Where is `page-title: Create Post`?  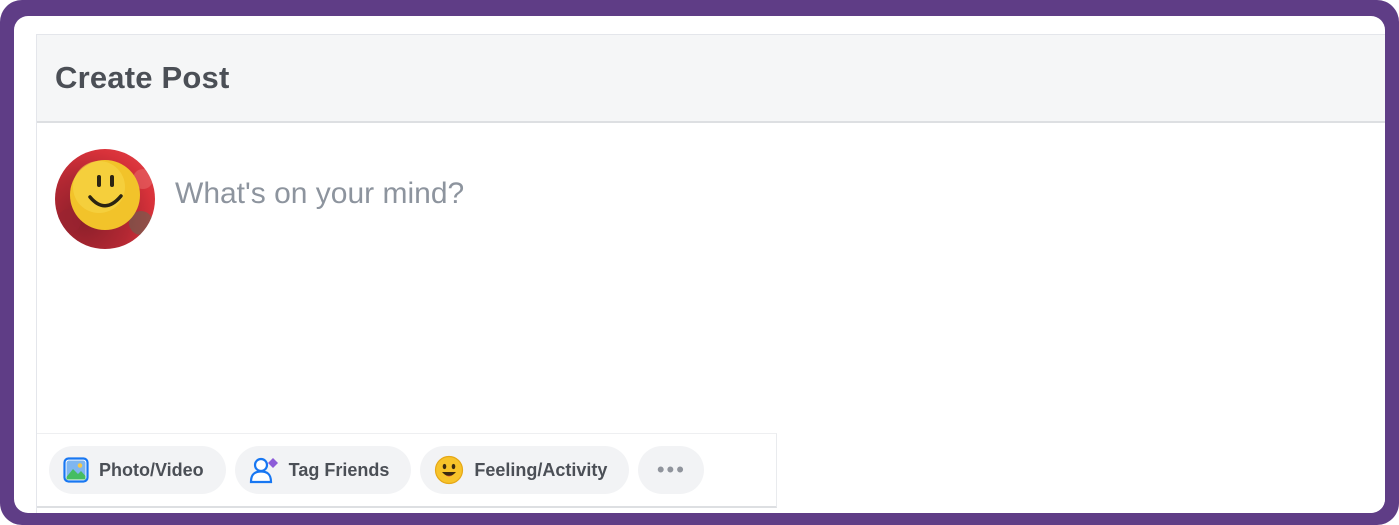 page-title: Create Post is located at coordinates (142, 77).